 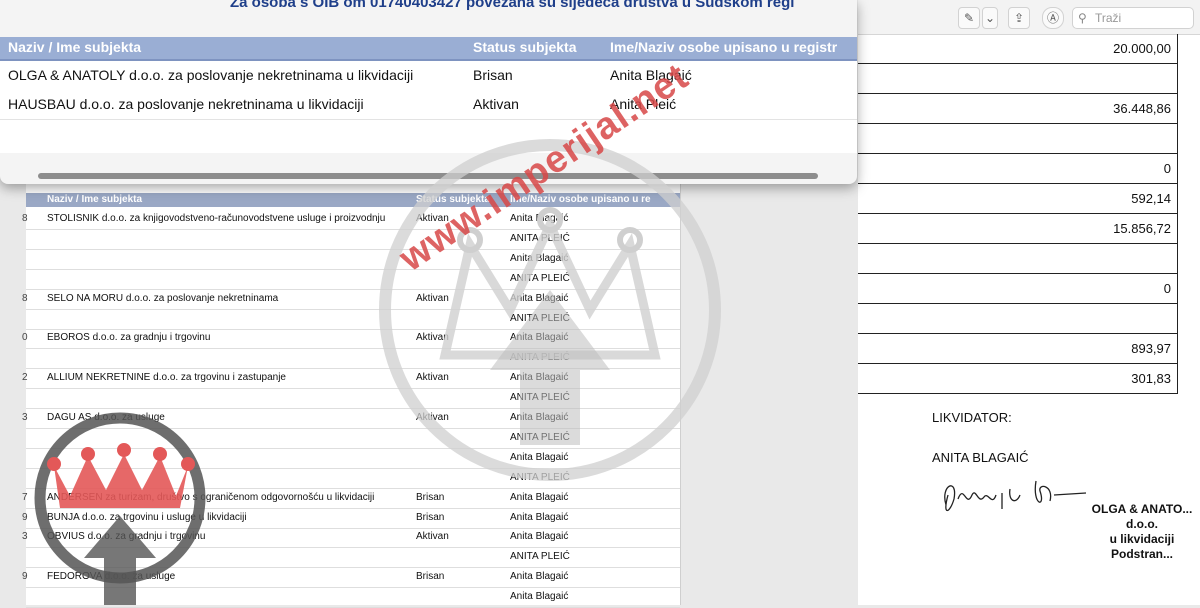 I want to click on amount-row: 893,97, so click(x=1018, y=349).